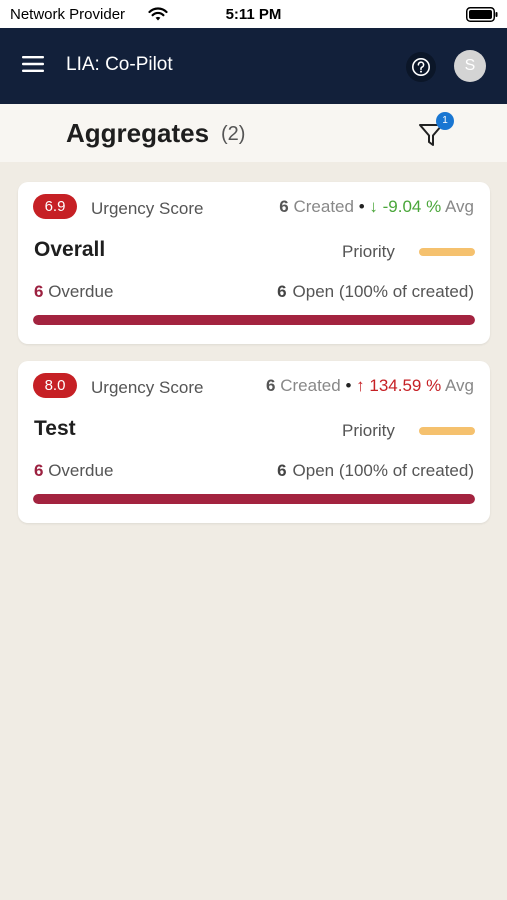 The image size is (507, 900). Describe the element at coordinates (55, 206) in the screenshot. I see `urgency-score-badge: 6.9` at that location.